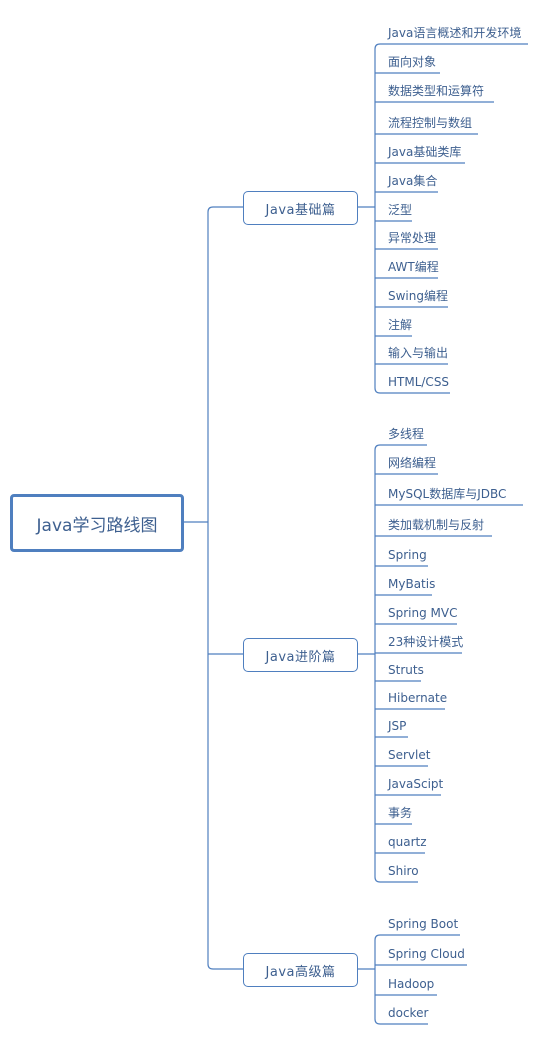  I want to click on leaf-node: 输入与输出, so click(418, 353).